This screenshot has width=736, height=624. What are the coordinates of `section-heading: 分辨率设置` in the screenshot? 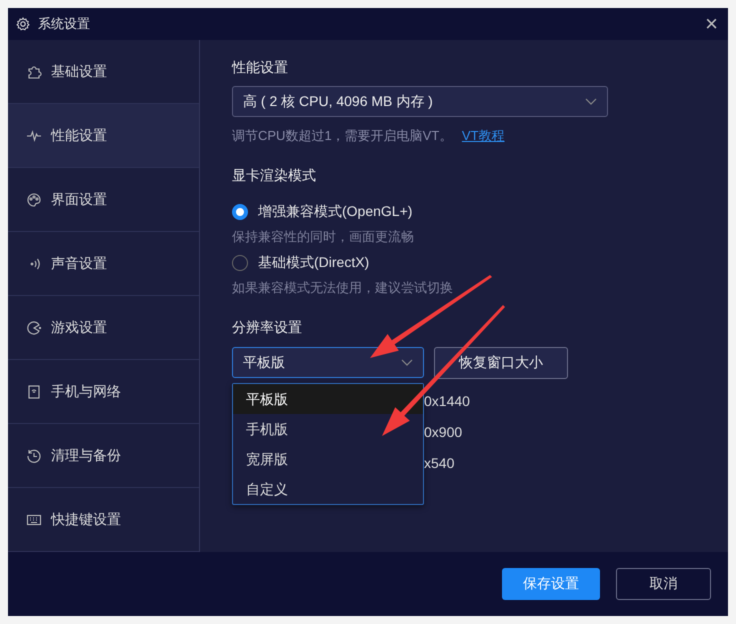 It's located at (267, 328).